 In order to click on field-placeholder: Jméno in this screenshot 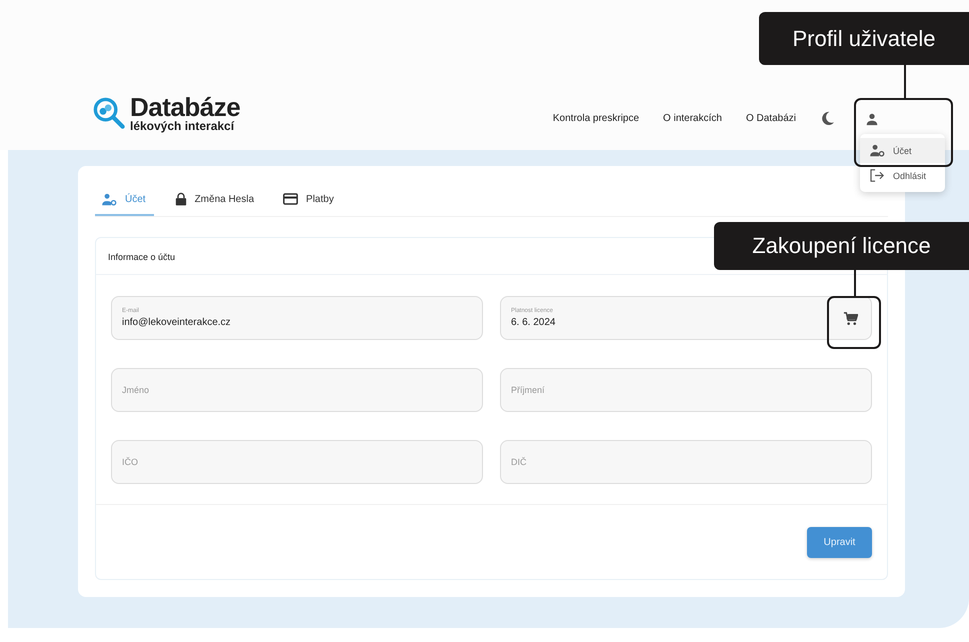, I will do `click(136, 390)`.